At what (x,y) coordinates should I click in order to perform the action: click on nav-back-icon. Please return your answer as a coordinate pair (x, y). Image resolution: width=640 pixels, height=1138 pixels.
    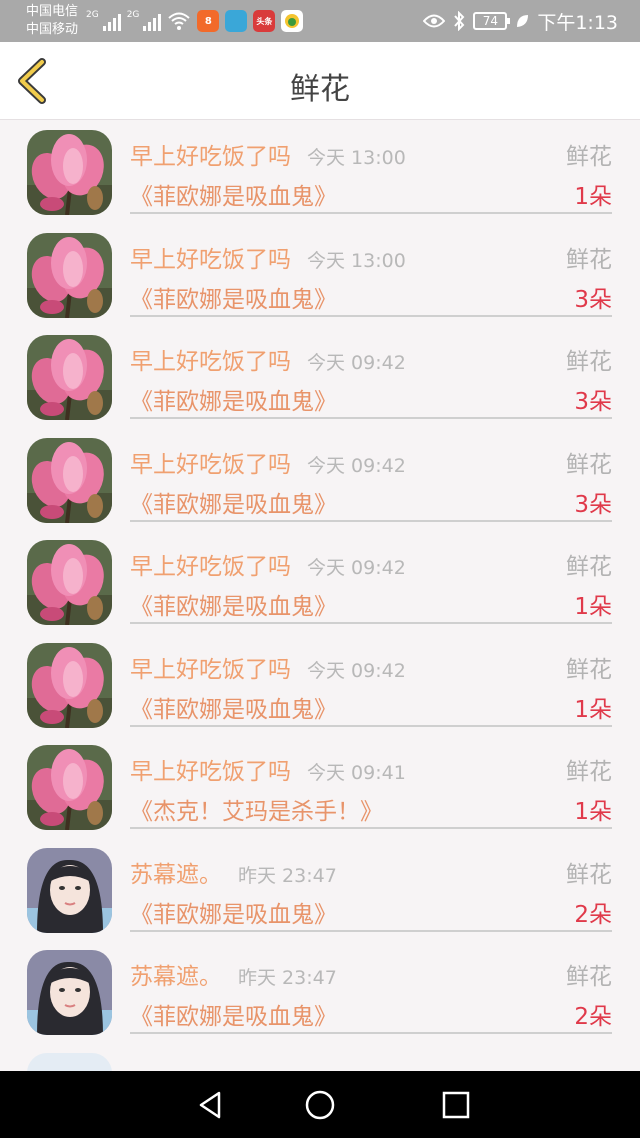
    Looking at the image, I should click on (210, 1105).